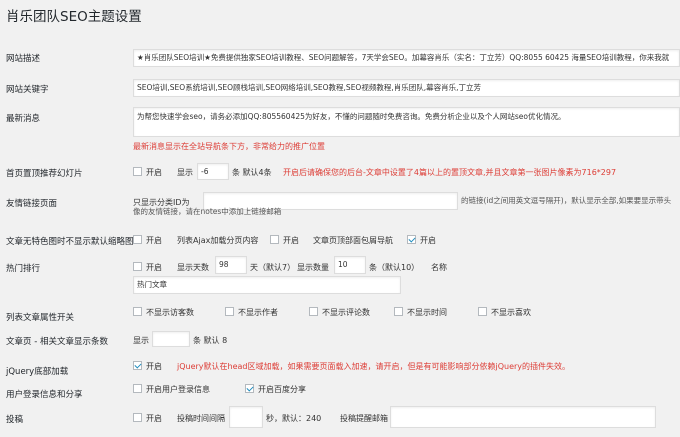  Describe the element at coordinates (185, 172) in the screenshot. I see `slider-show-text: 显示` at that location.